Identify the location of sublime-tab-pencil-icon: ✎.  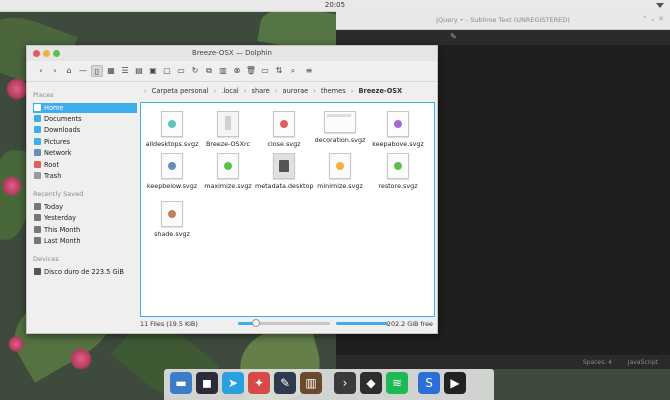
(453, 36).